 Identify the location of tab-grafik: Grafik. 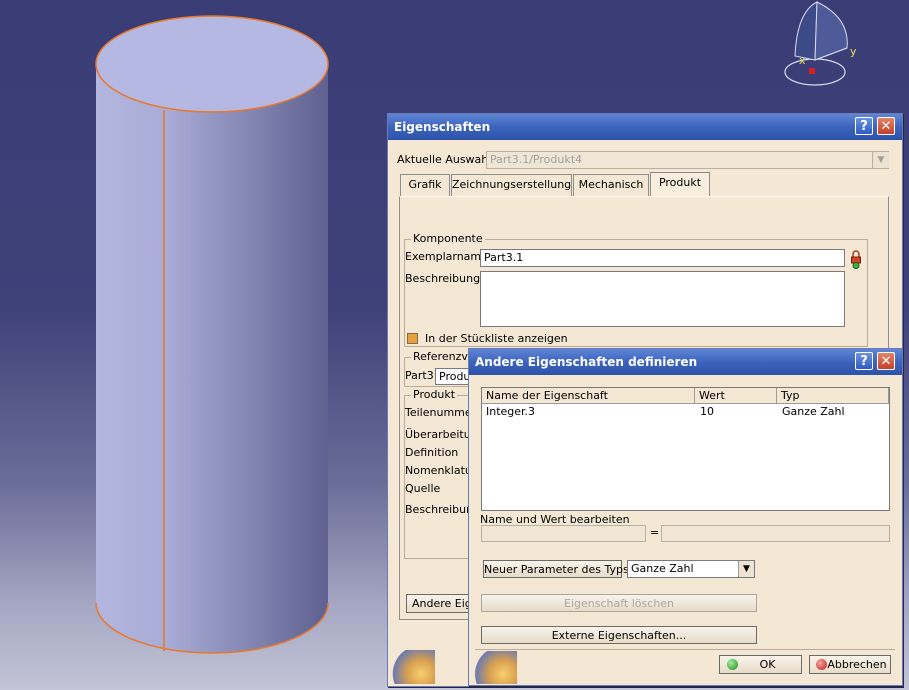
(425, 185).